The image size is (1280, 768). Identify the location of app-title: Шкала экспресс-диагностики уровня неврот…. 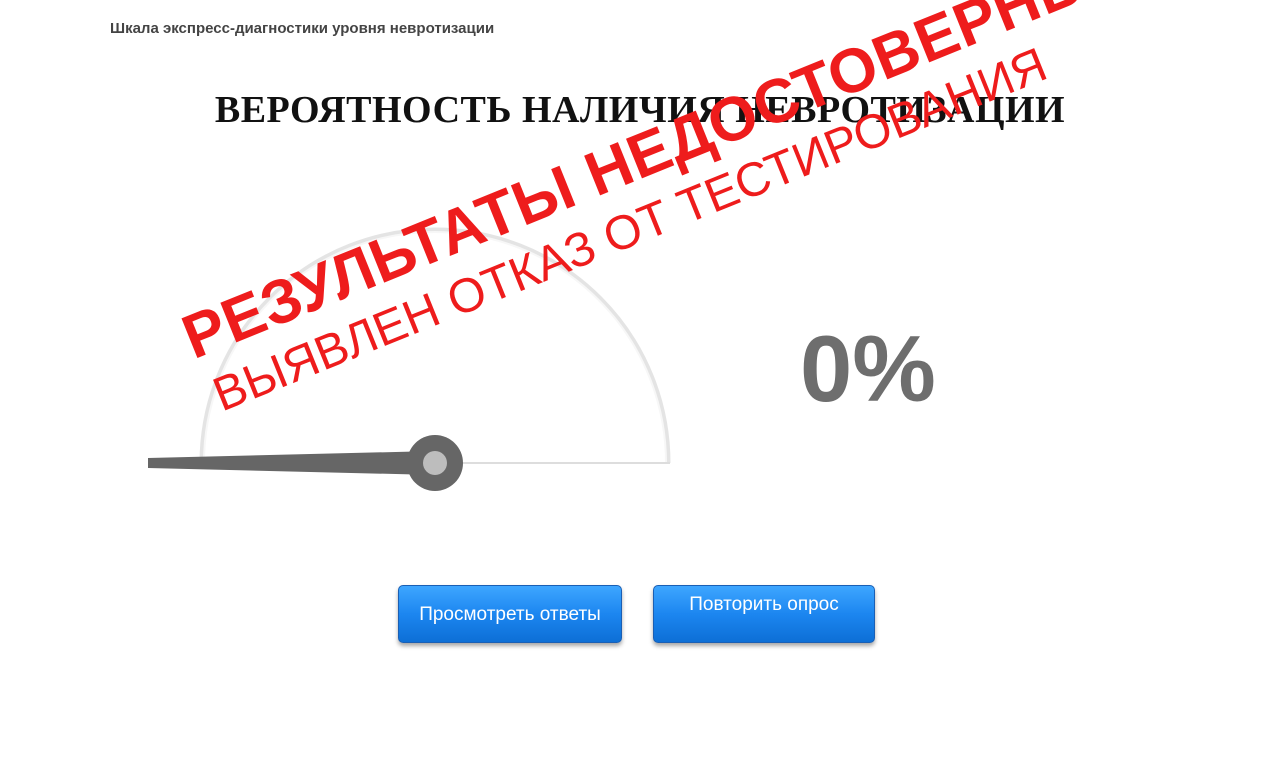
(302, 28).